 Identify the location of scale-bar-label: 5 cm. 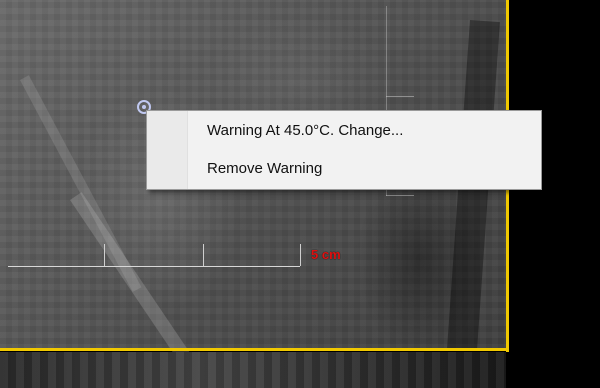
(326, 254).